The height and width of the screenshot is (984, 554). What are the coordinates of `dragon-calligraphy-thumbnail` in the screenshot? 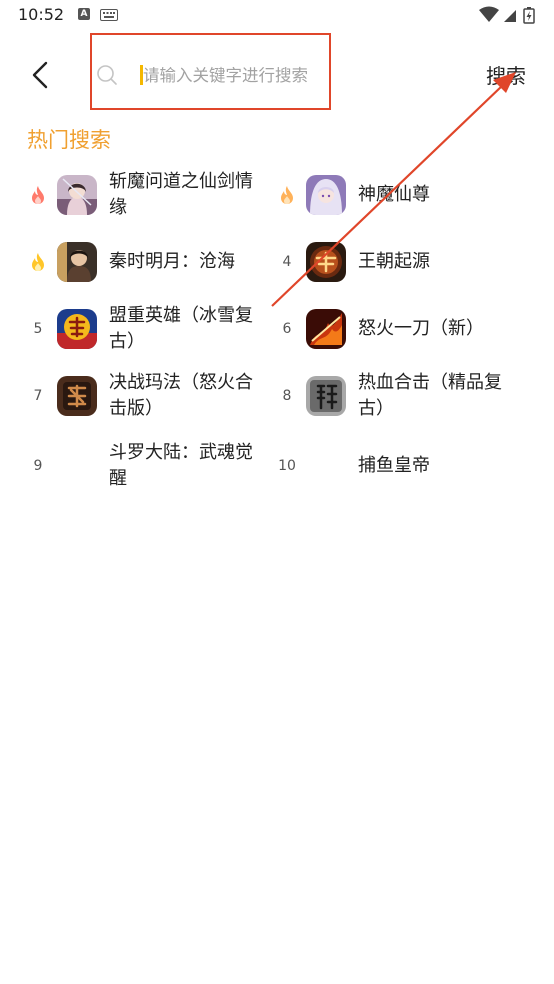 It's located at (77, 396).